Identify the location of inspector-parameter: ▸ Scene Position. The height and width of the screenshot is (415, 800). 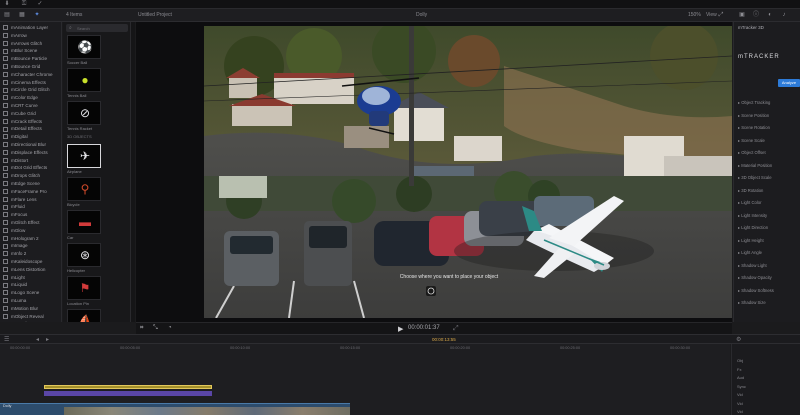
(753, 115).